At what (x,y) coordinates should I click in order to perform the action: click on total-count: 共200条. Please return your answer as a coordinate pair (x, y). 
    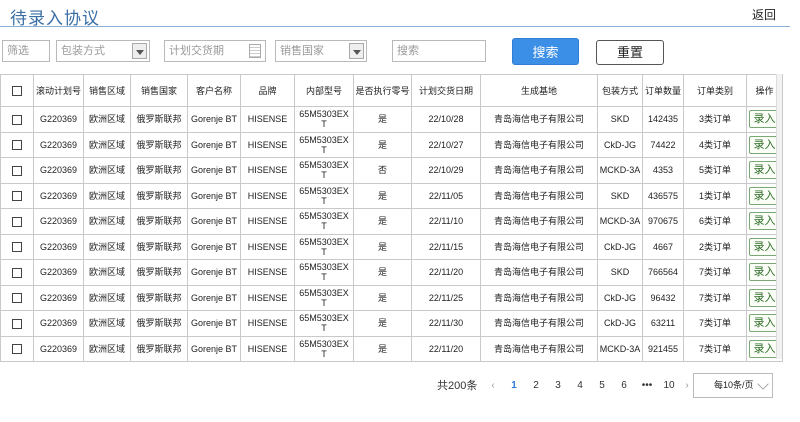
    Looking at the image, I should click on (457, 386).